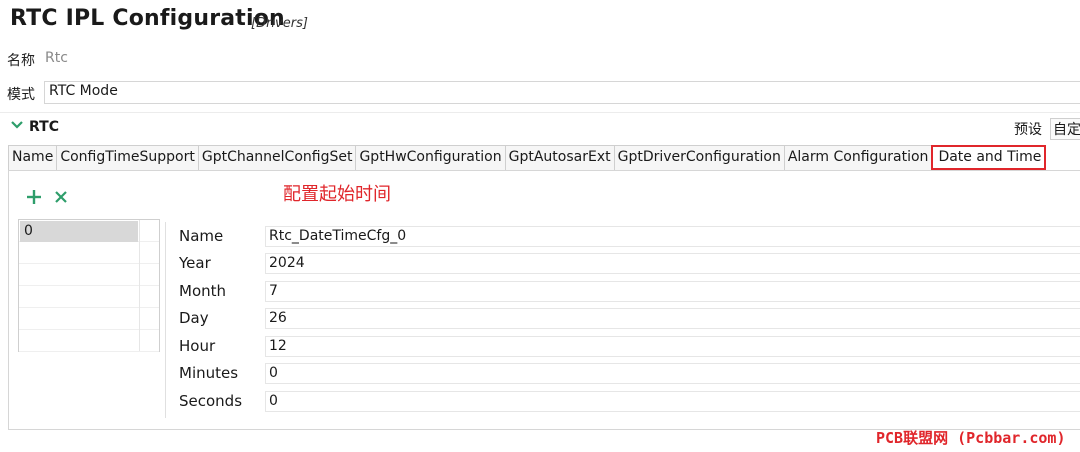  Describe the element at coordinates (672, 318) in the screenshot. I see `day-field: 26` at that location.